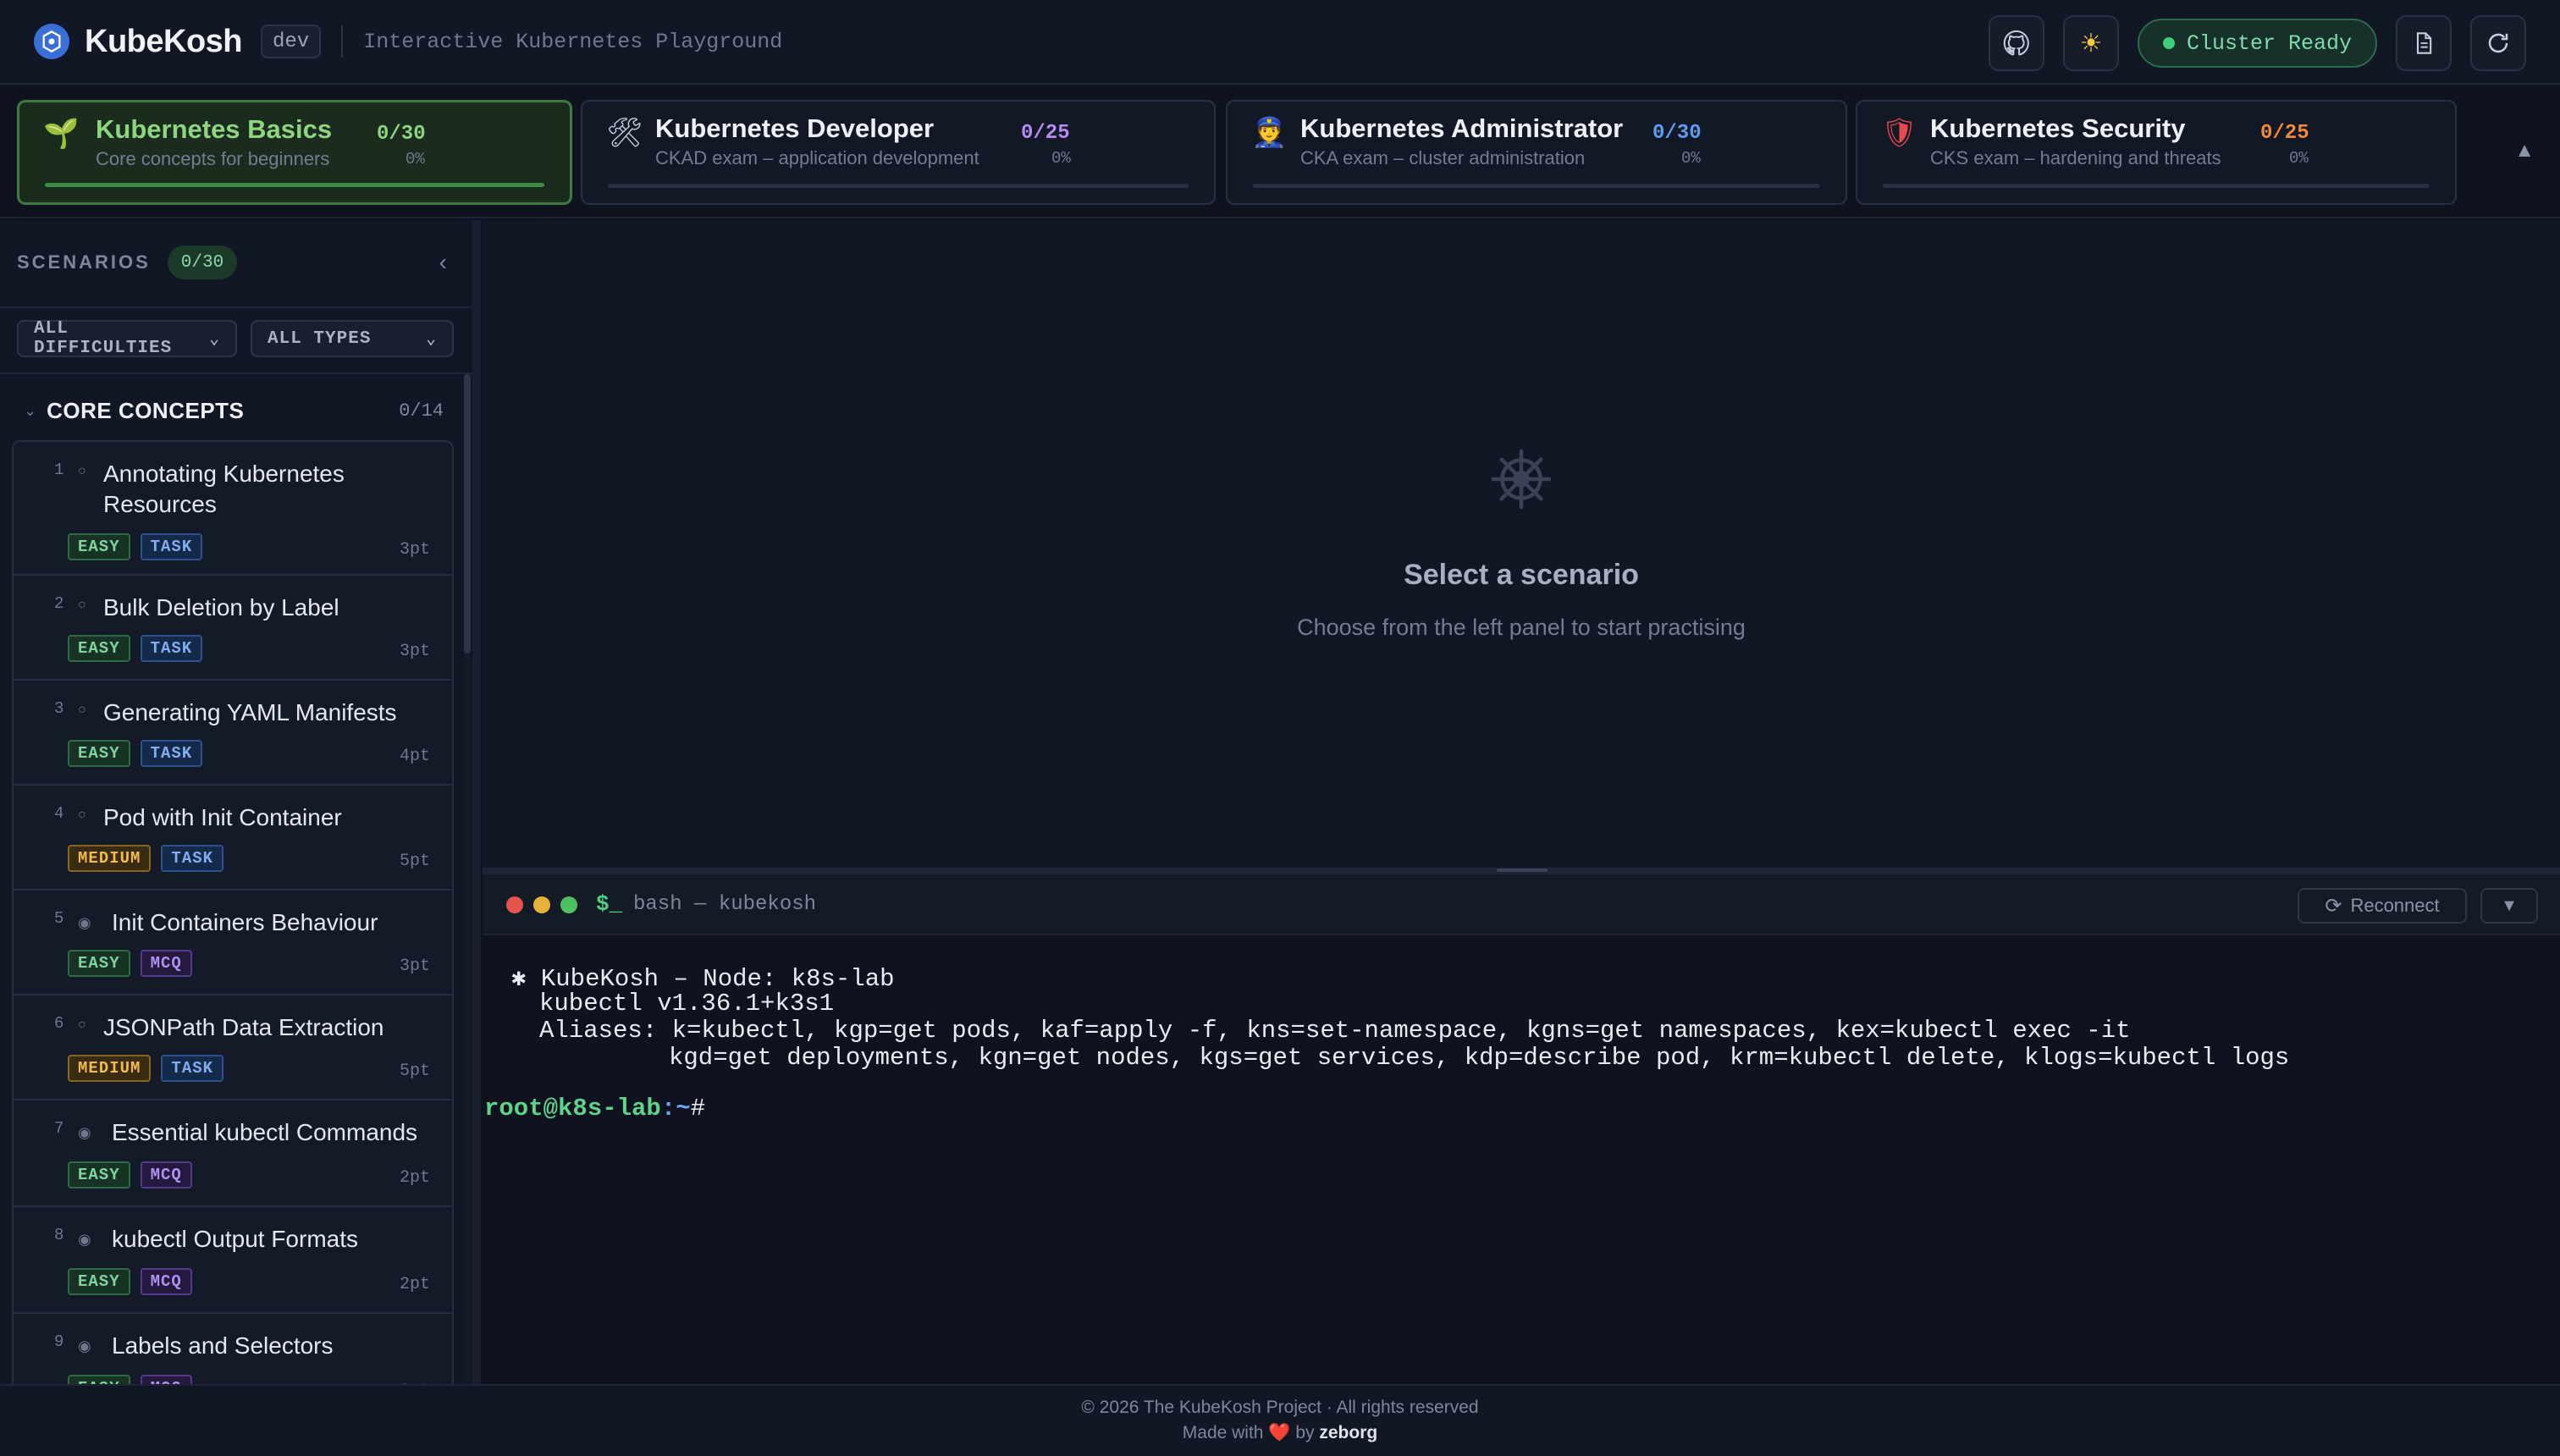 This screenshot has width=2560, height=1456. Describe the element at coordinates (414, 757) in the screenshot. I see `scenario-points: 4pt` at that location.